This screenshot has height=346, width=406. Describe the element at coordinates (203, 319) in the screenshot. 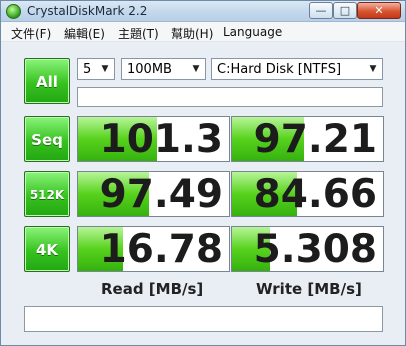

I see `status-bar-bottom` at that location.